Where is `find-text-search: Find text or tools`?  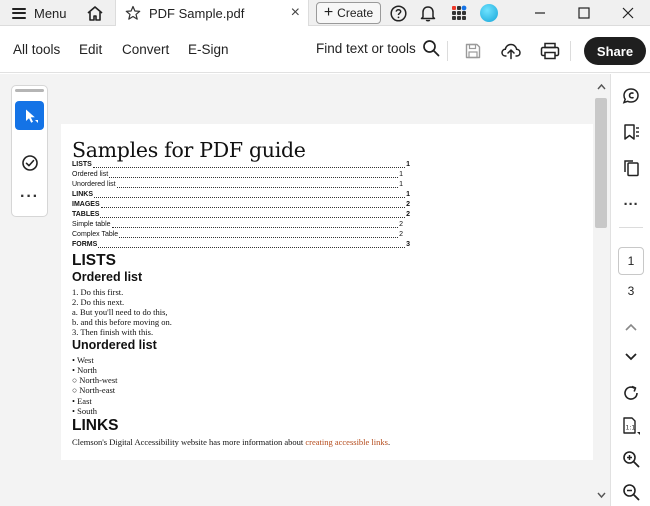
find-text-search: Find text or tools is located at coordinates (378, 48).